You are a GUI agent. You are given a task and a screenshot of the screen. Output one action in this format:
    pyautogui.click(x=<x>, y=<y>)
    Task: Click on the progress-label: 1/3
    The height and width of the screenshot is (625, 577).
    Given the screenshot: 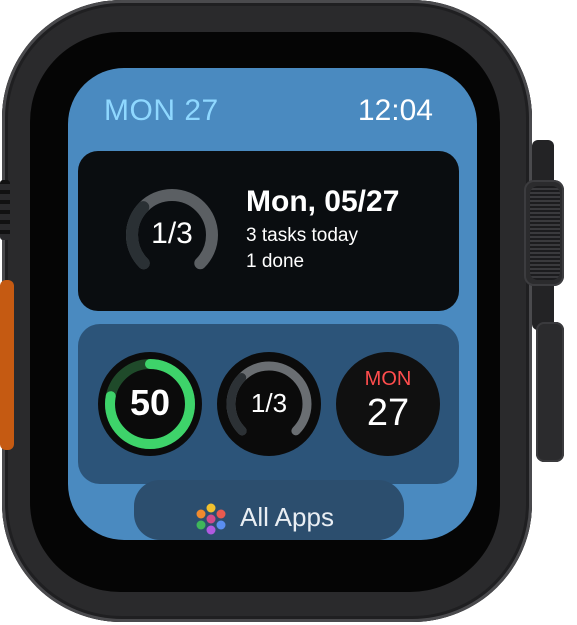 What is the action you would take?
    pyautogui.click(x=172, y=233)
    